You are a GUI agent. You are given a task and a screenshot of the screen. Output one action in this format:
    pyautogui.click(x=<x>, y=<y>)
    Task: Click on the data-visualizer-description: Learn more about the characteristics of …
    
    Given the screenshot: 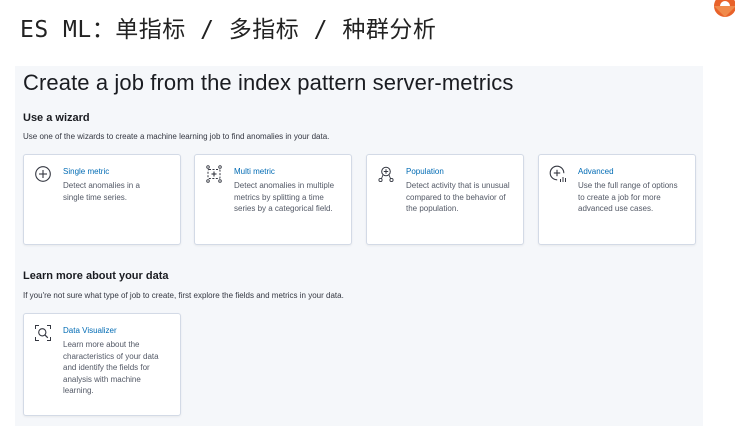 What is the action you would take?
    pyautogui.click(x=111, y=367)
    